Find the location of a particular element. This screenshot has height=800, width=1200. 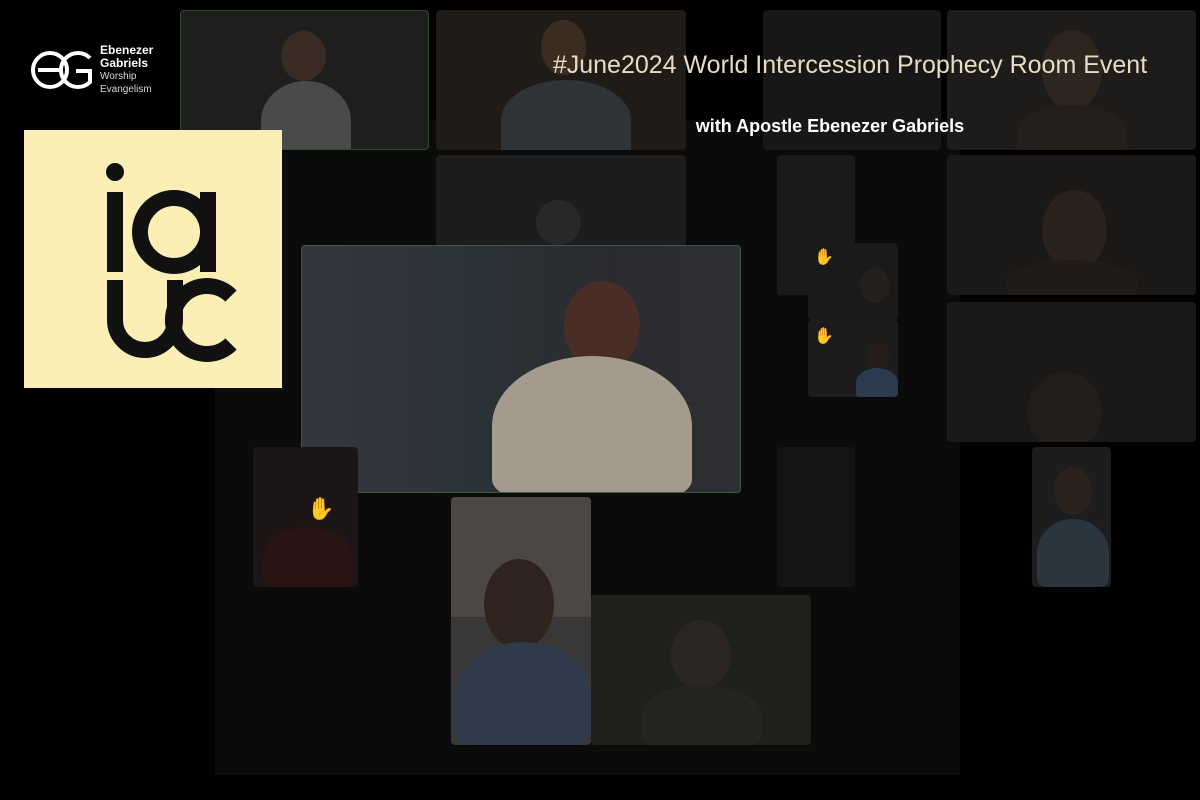

event-subtitle: with Apostle Ebenezer Gabriels is located at coordinates (830, 126).